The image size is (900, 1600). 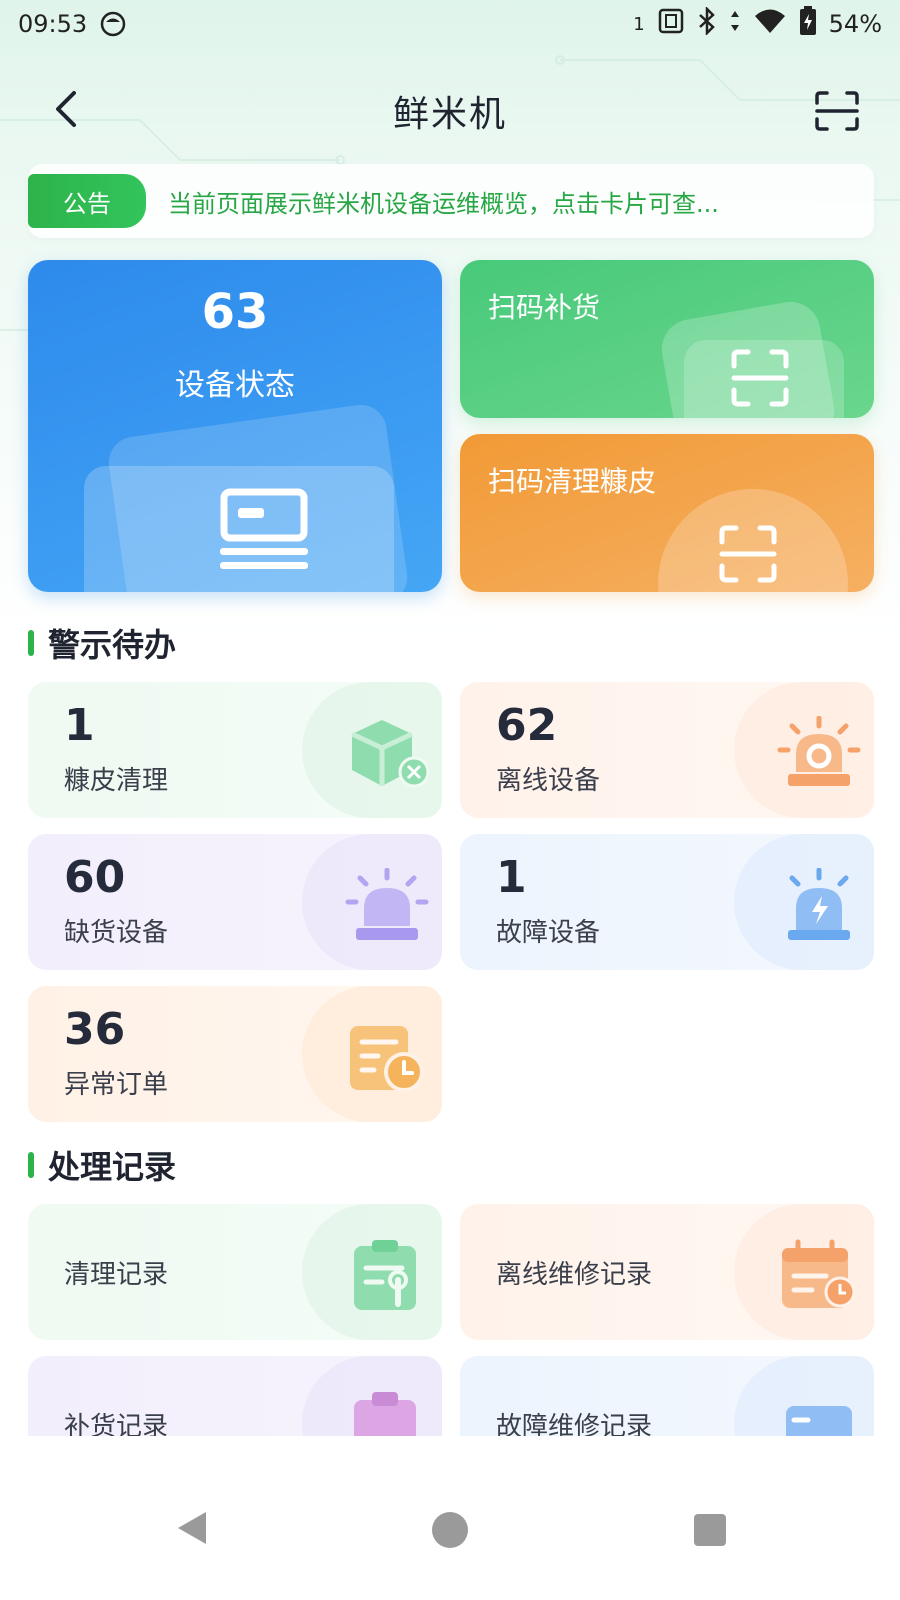 What do you see at coordinates (113, 24) in the screenshot?
I see `face-icon` at bounding box center [113, 24].